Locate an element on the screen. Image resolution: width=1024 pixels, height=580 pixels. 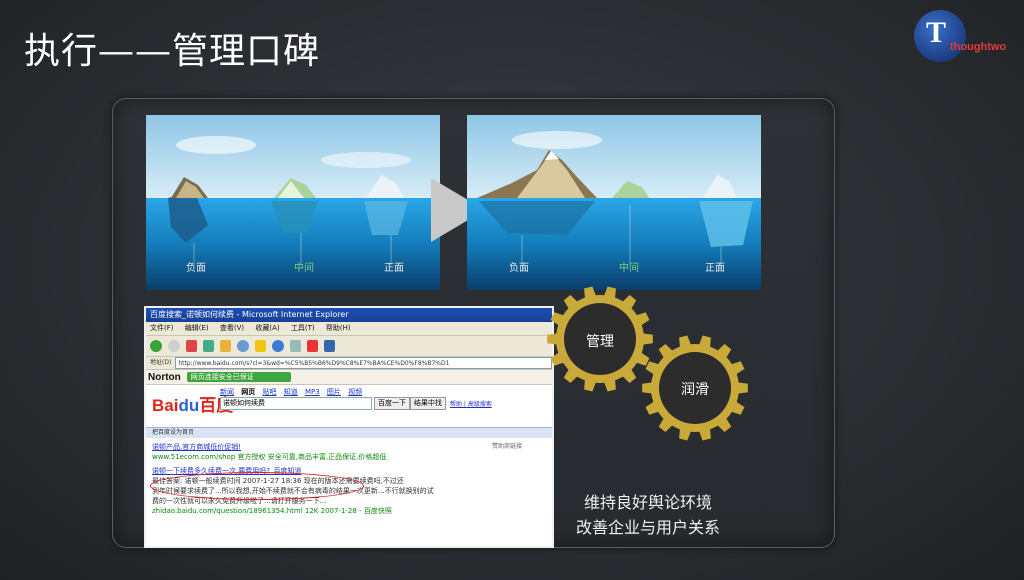
sponsor-label: 赞助商链接 is located at coordinates (506, 446).